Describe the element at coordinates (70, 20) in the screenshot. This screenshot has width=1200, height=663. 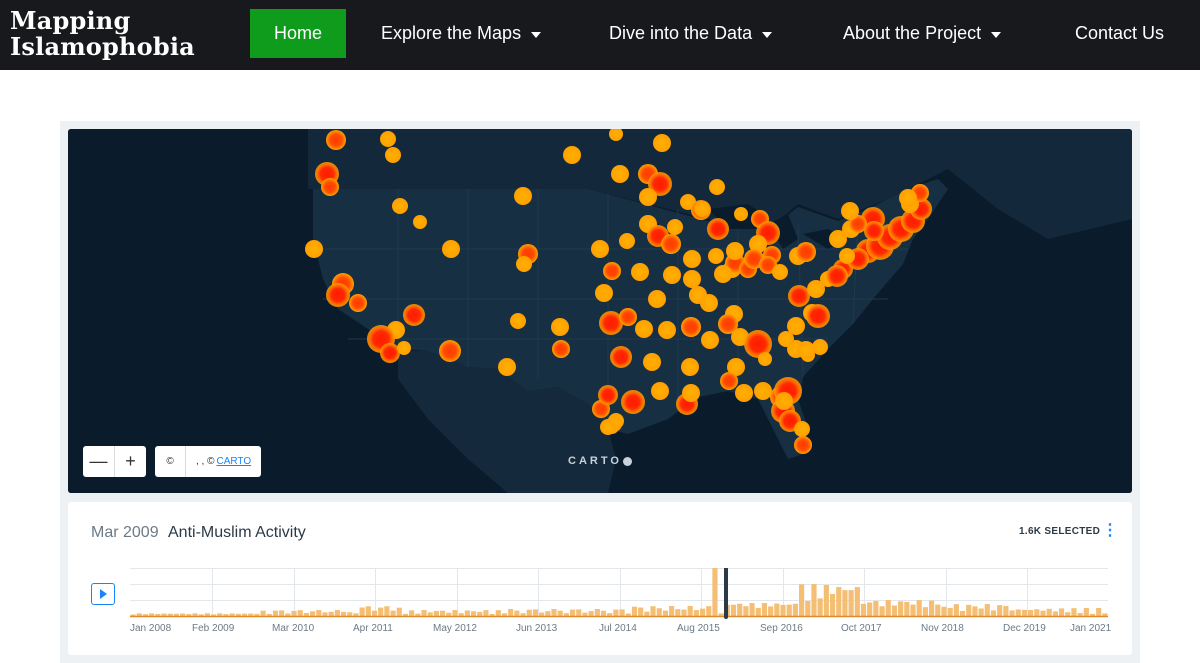
I see `logo-line-1: Mapping` at that location.